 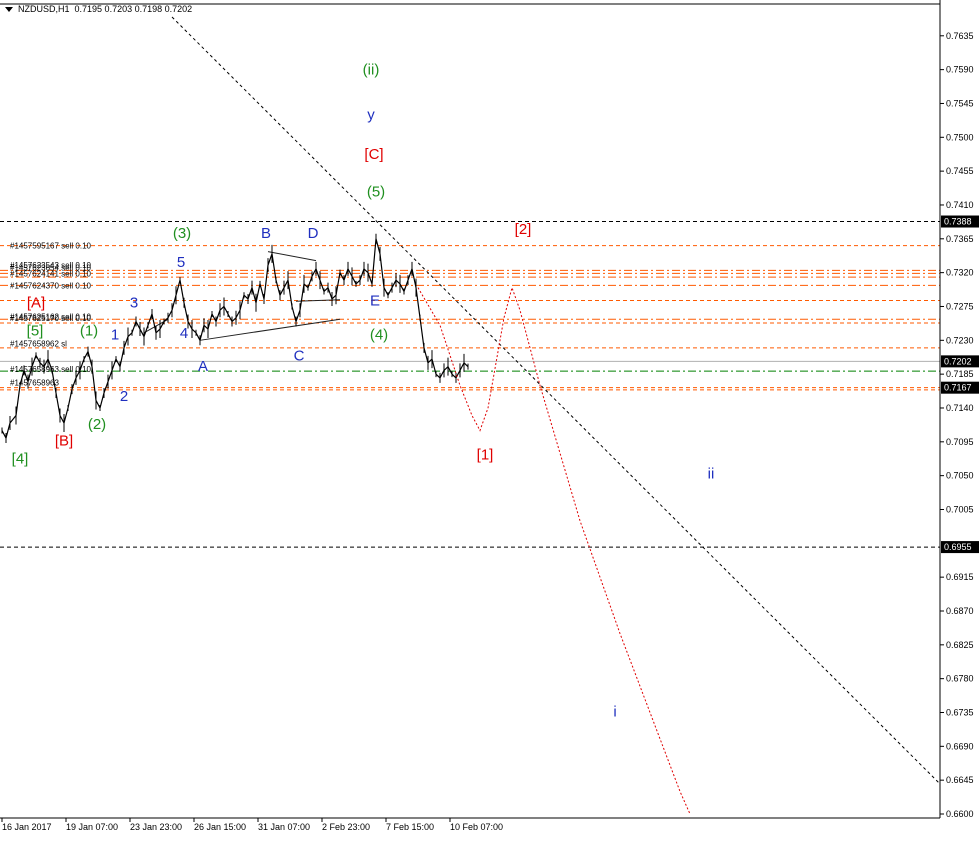 I want to click on wave-label: (3), so click(x=182, y=233).